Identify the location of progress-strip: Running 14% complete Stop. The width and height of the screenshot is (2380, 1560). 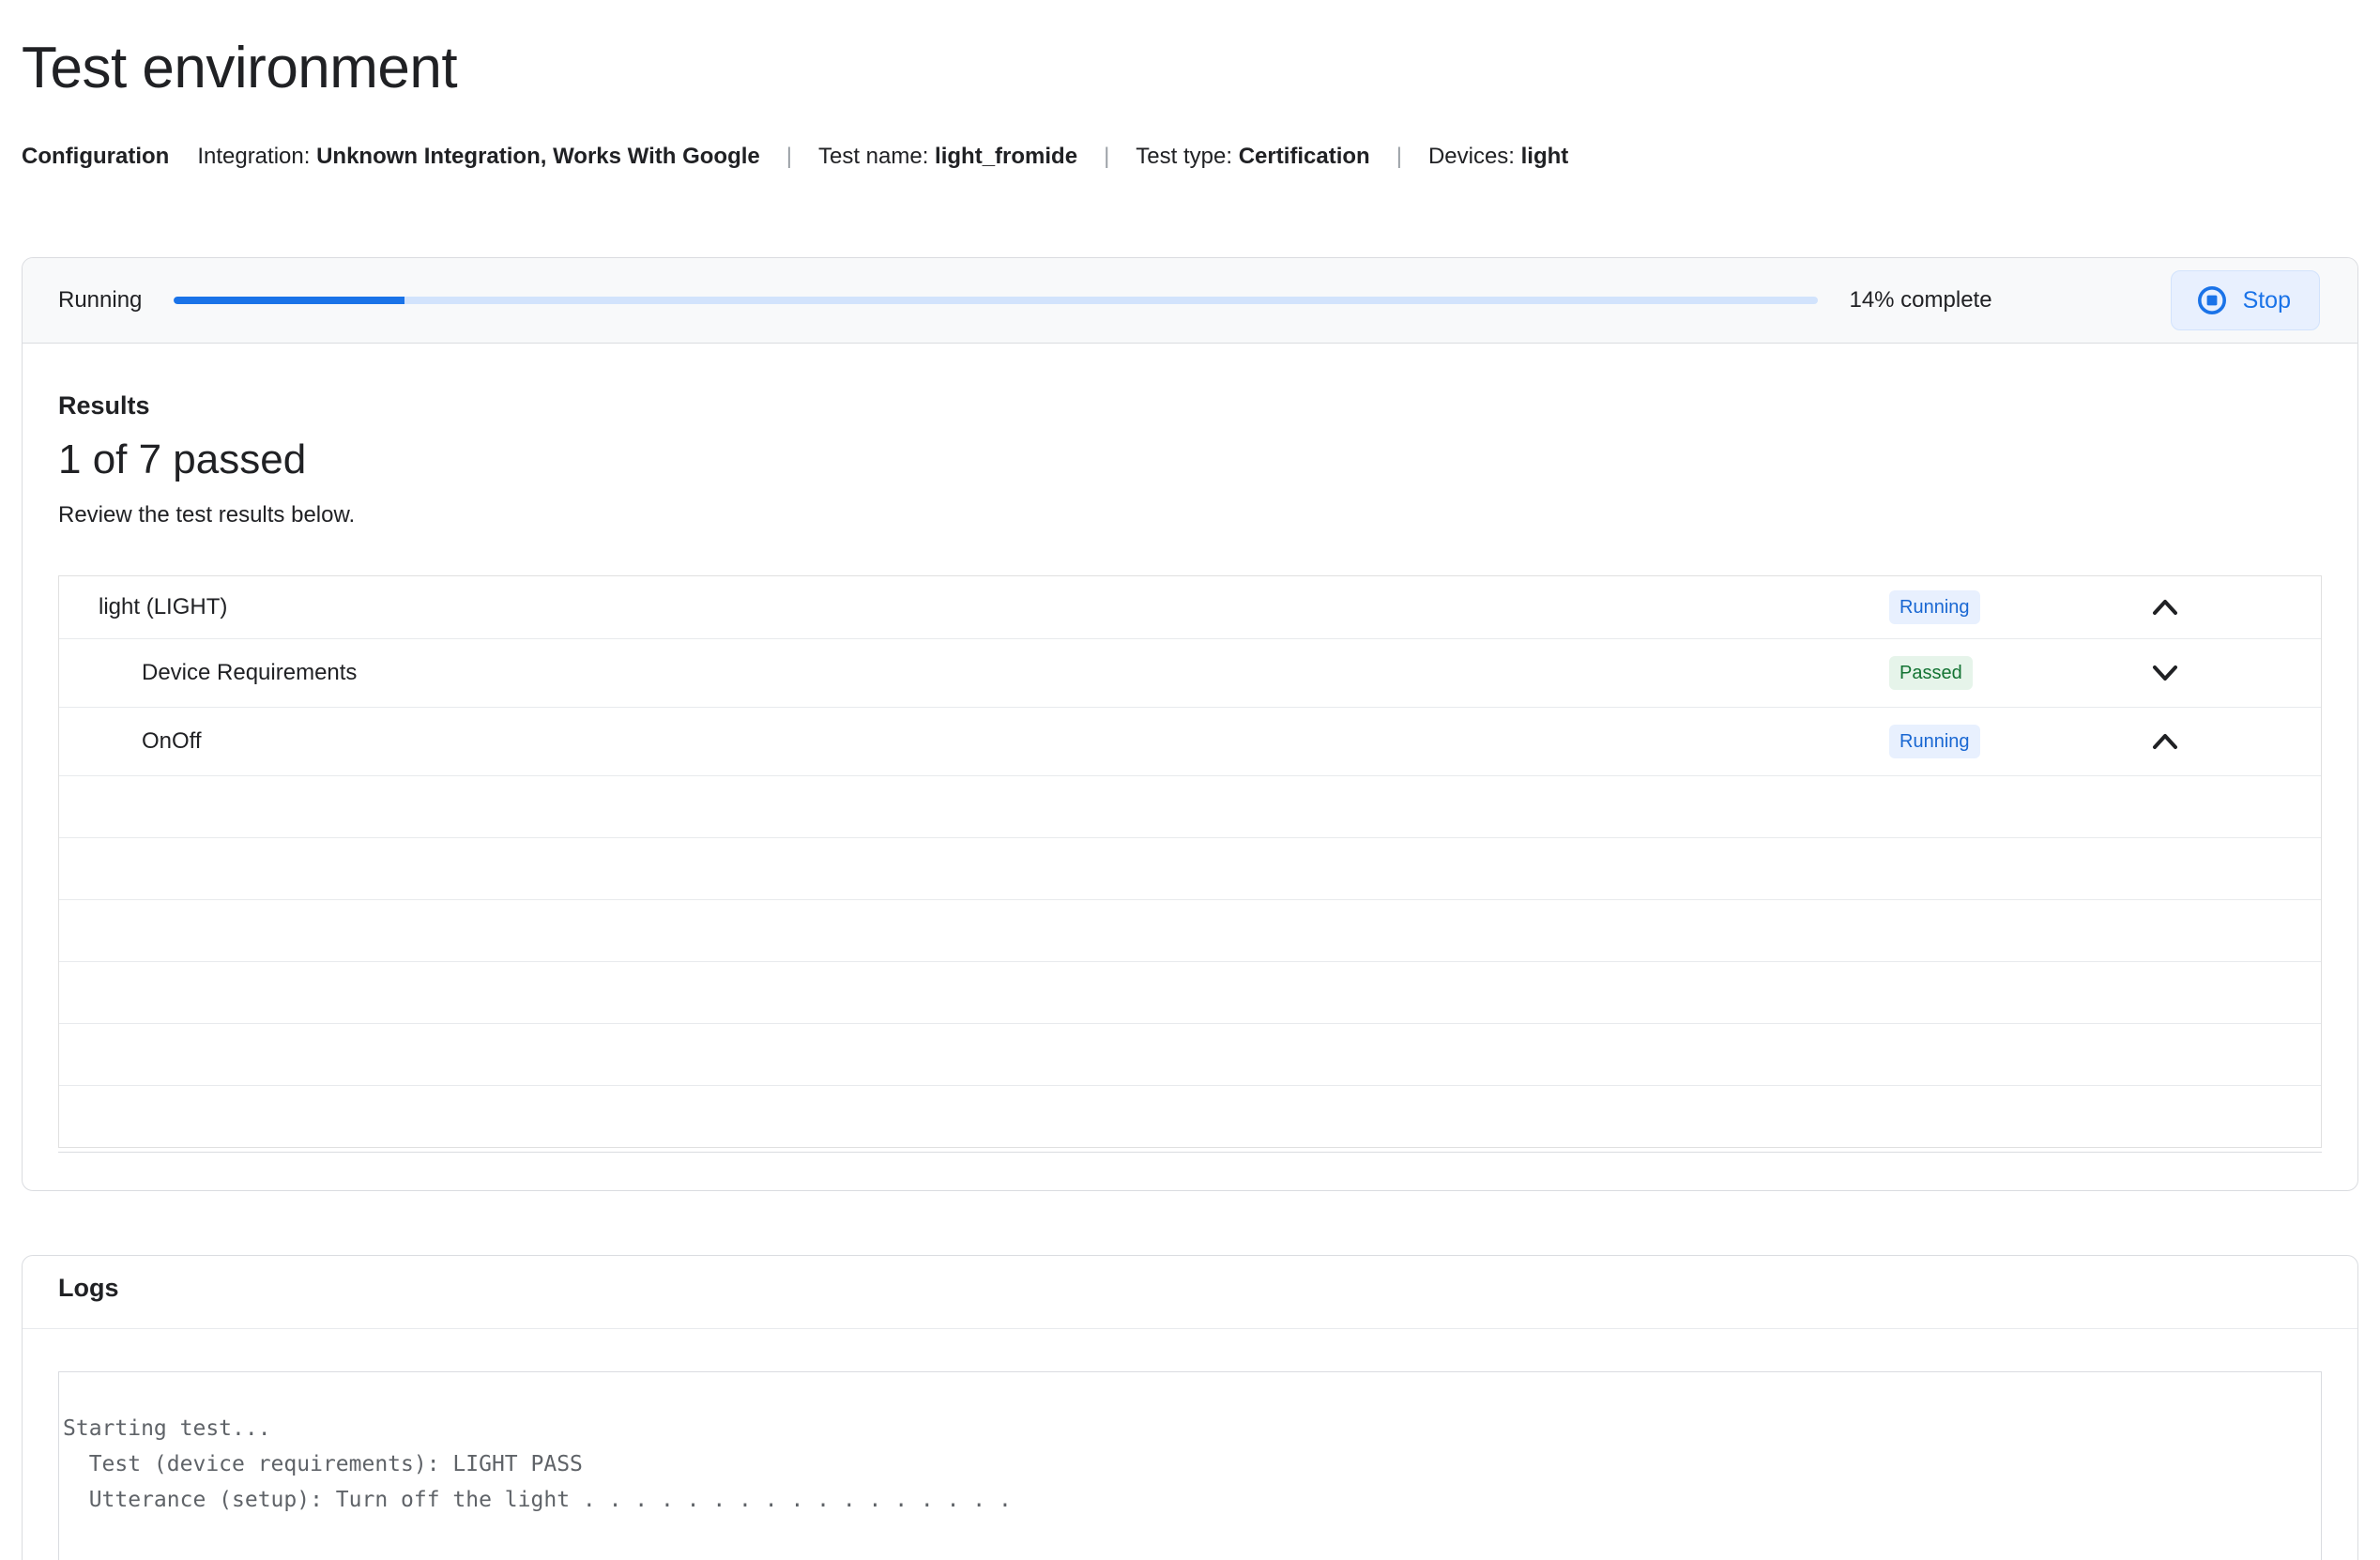
(1190, 301).